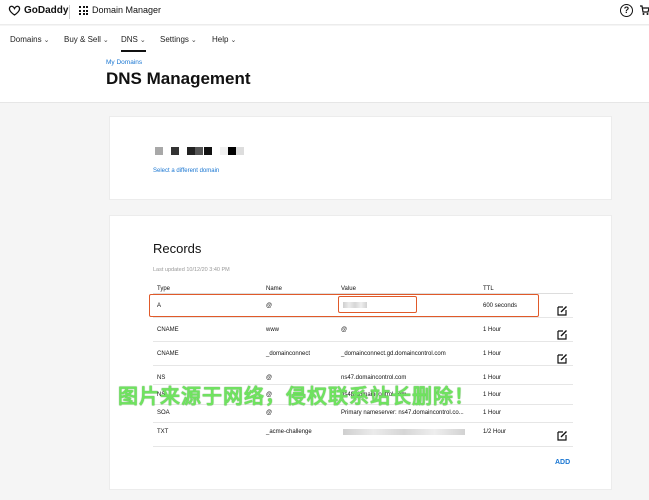 Image resolution: width=649 pixels, height=500 pixels. Describe the element at coordinates (69, 12) in the screenshot. I see `header-divider` at that location.